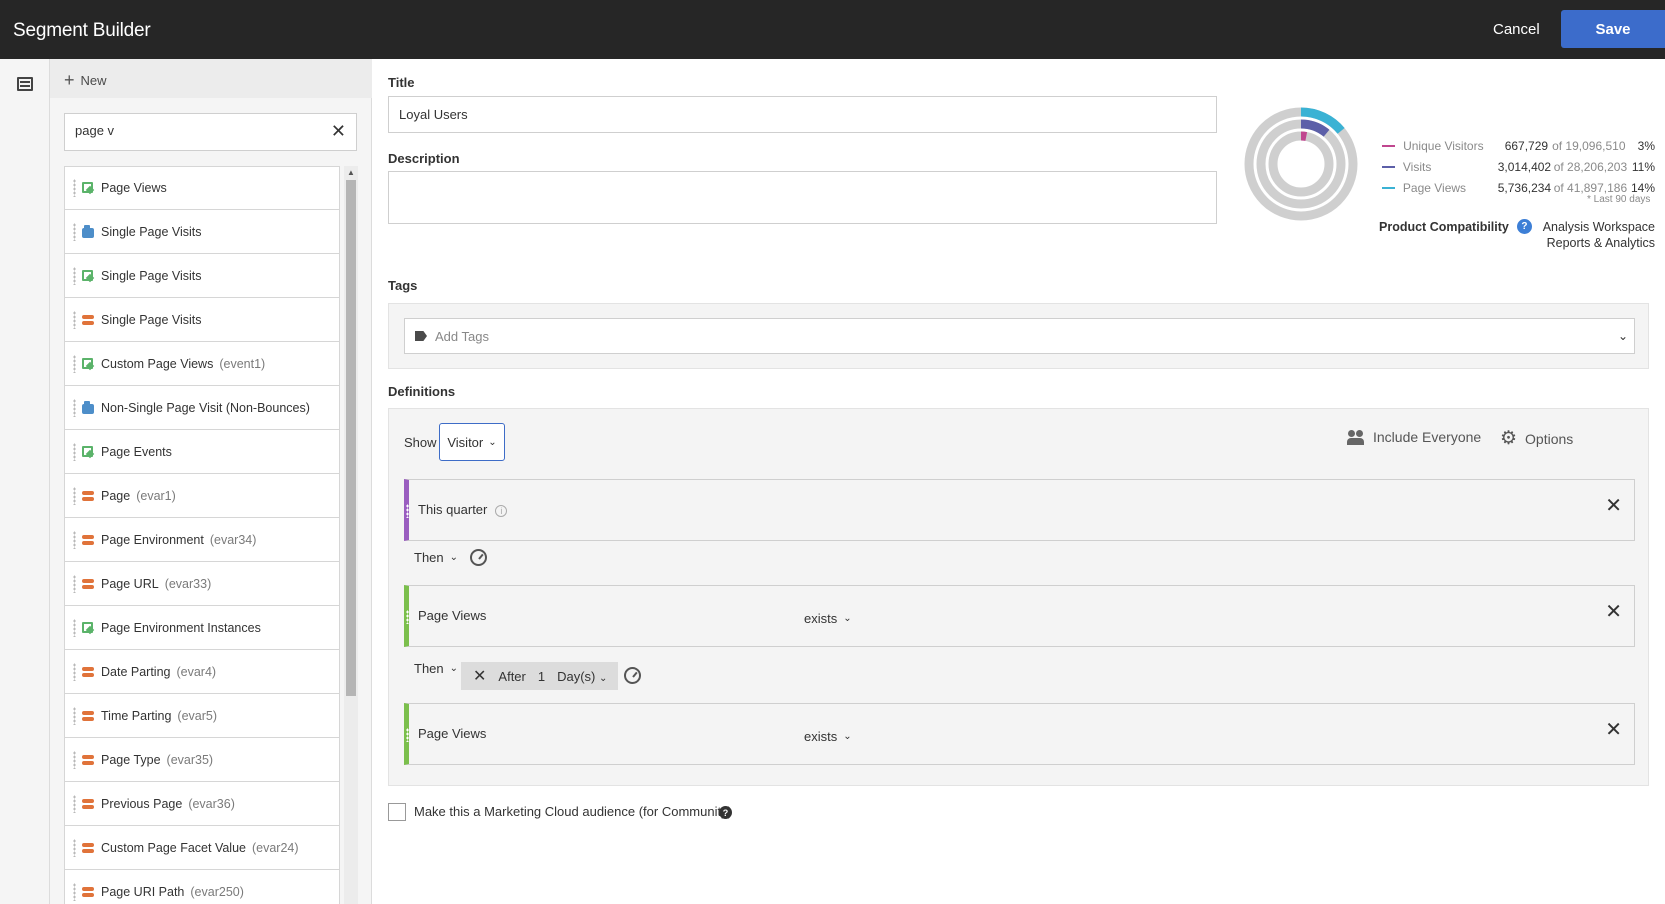 The image size is (1665, 904). What do you see at coordinates (397, 812) in the screenshot?
I see `audience-checkbox` at bounding box center [397, 812].